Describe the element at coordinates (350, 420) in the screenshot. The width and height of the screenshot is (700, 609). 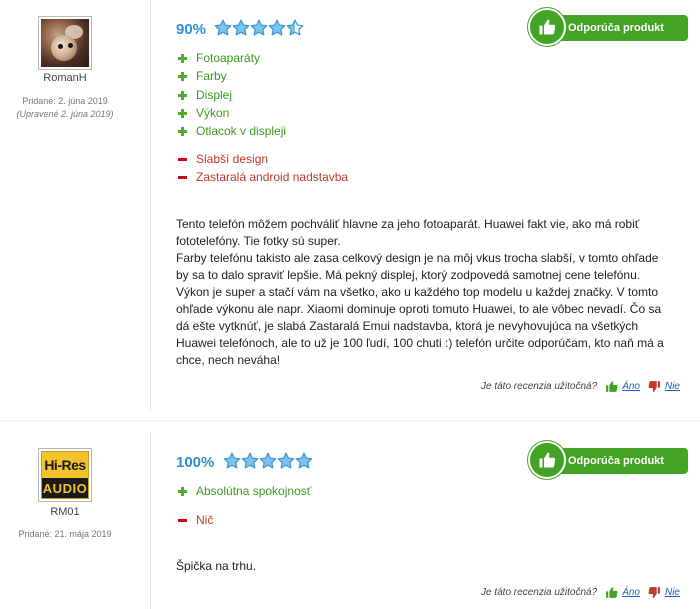
I see `review-divider` at that location.